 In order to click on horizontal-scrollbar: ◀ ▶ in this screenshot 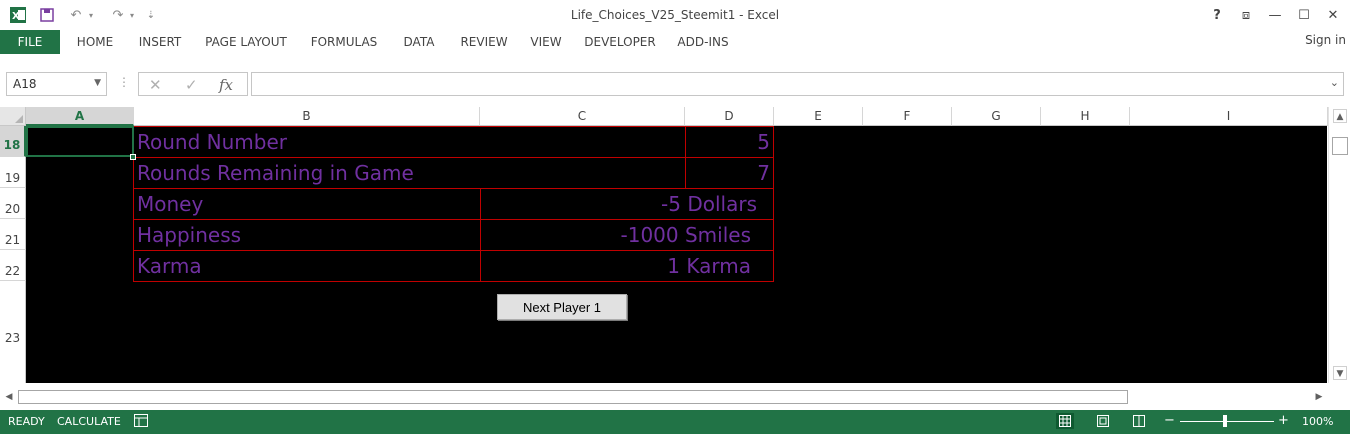, I will do `click(675, 397)`.